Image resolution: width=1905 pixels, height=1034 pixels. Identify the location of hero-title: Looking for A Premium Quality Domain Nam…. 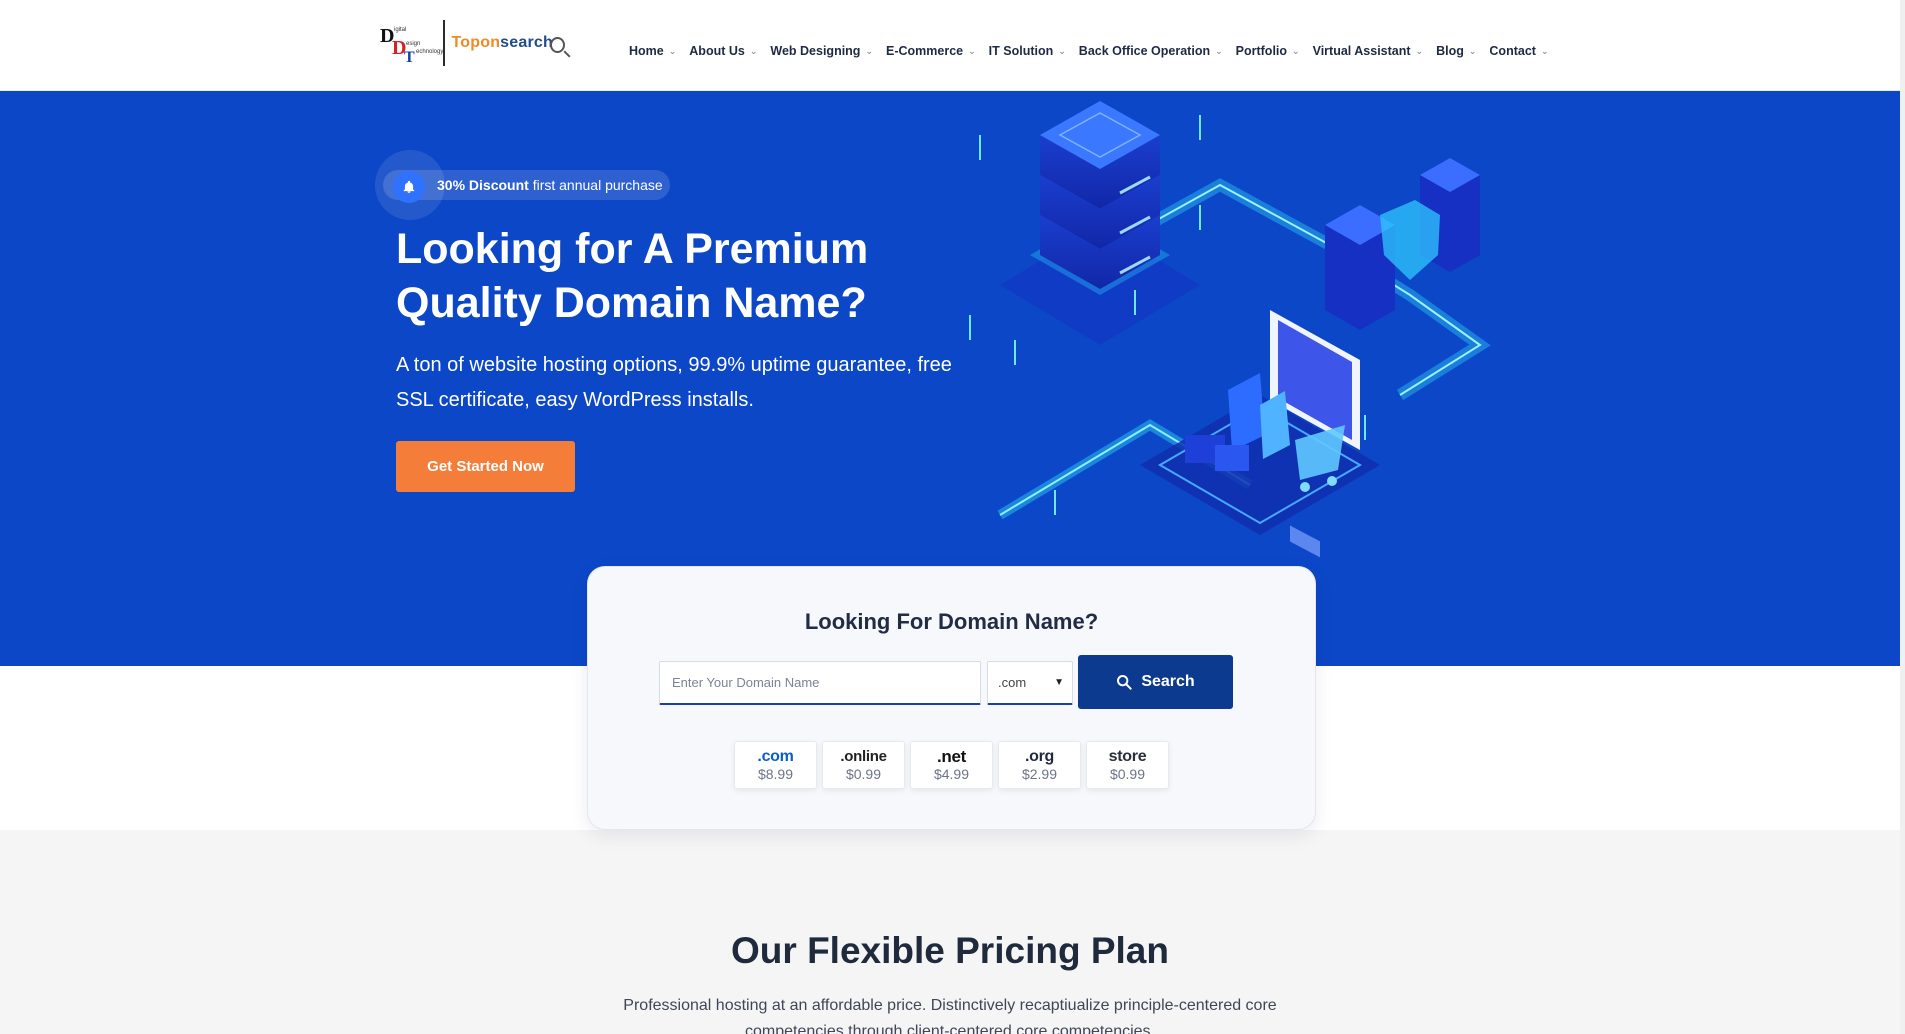
(632, 276).